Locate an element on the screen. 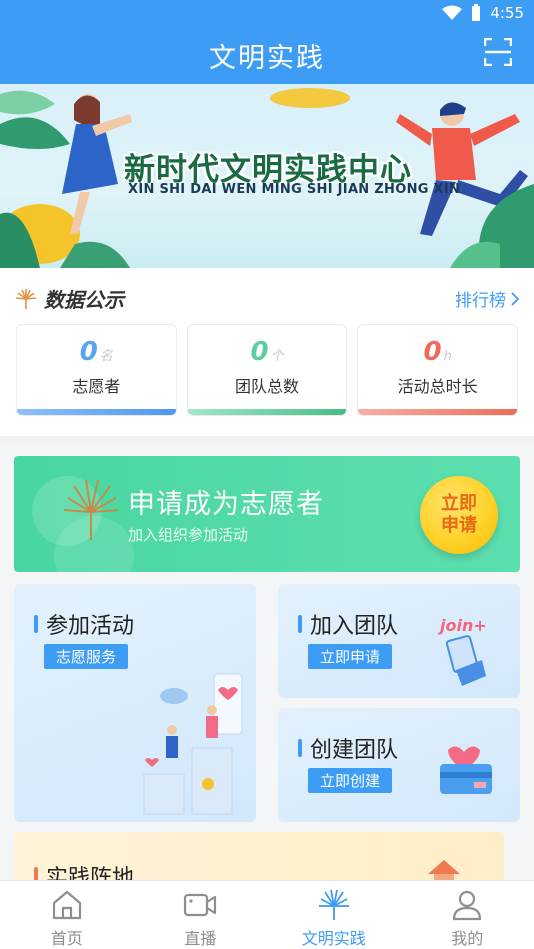 The image size is (534, 949). chevron-right-icon is located at coordinates (515, 298).